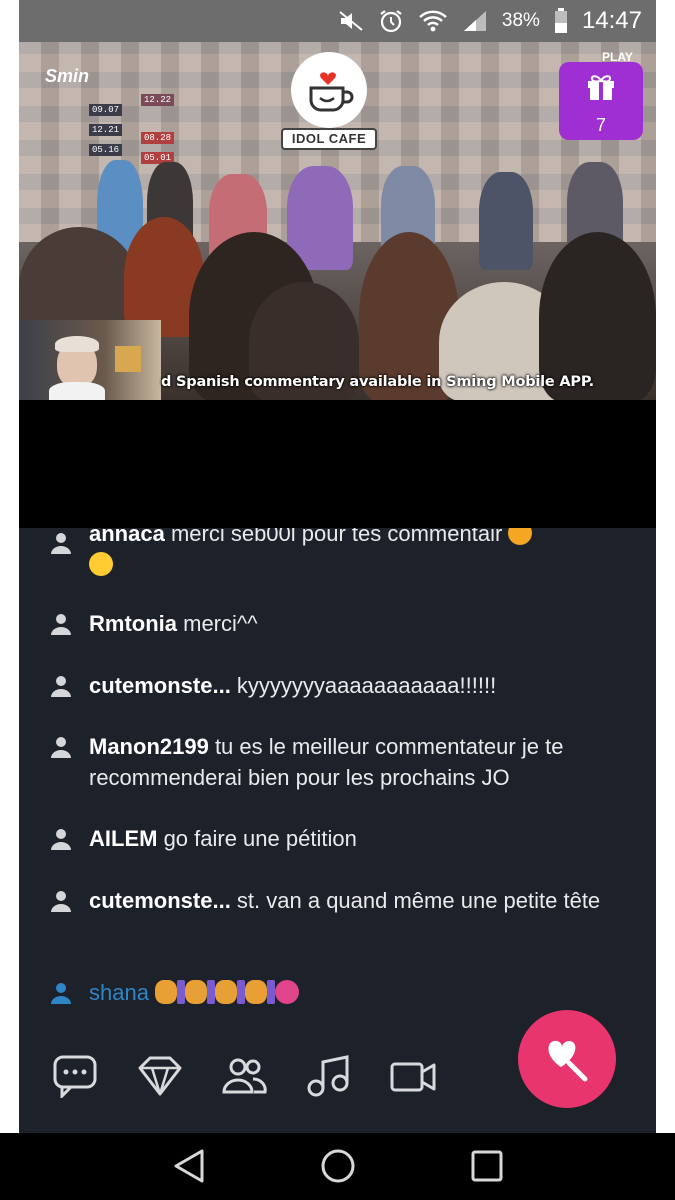 The height and width of the screenshot is (1200, 675). I want to click on date-tag: 12.22, so click(158, 100).